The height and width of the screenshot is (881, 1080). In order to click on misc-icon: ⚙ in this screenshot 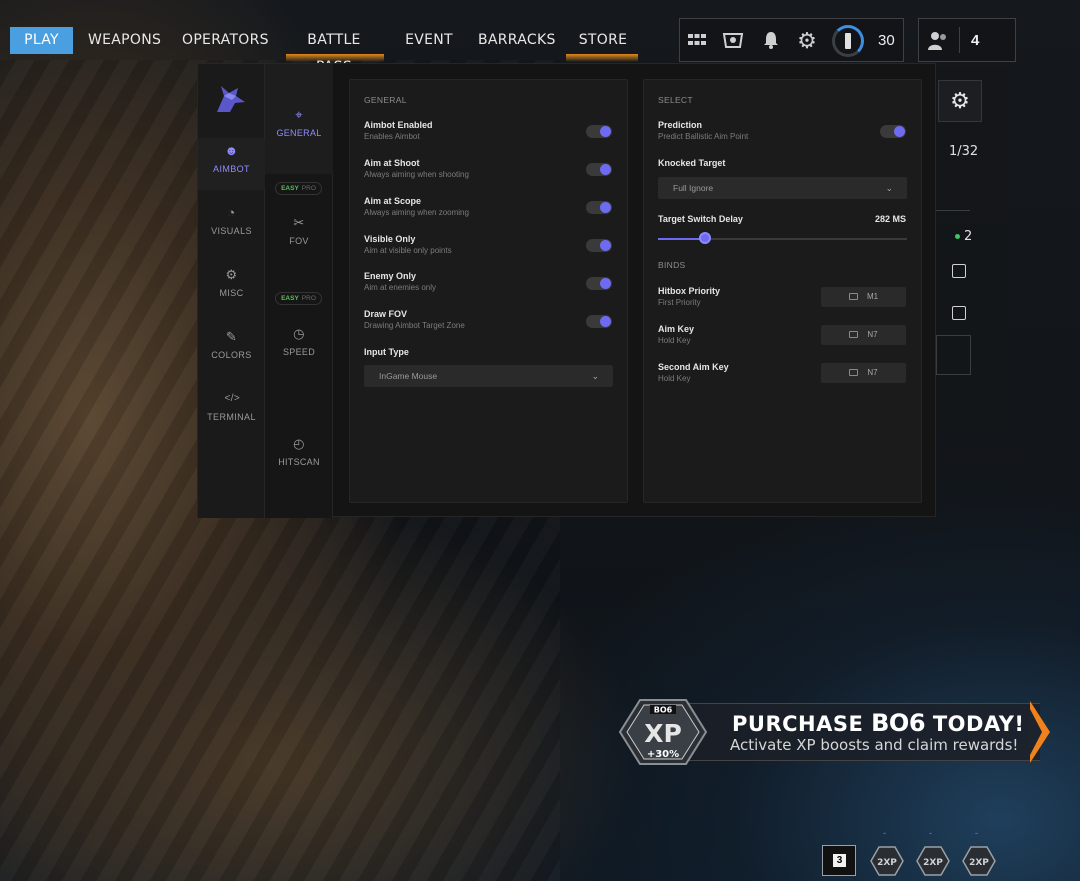, I will do `click(231, 274)`.